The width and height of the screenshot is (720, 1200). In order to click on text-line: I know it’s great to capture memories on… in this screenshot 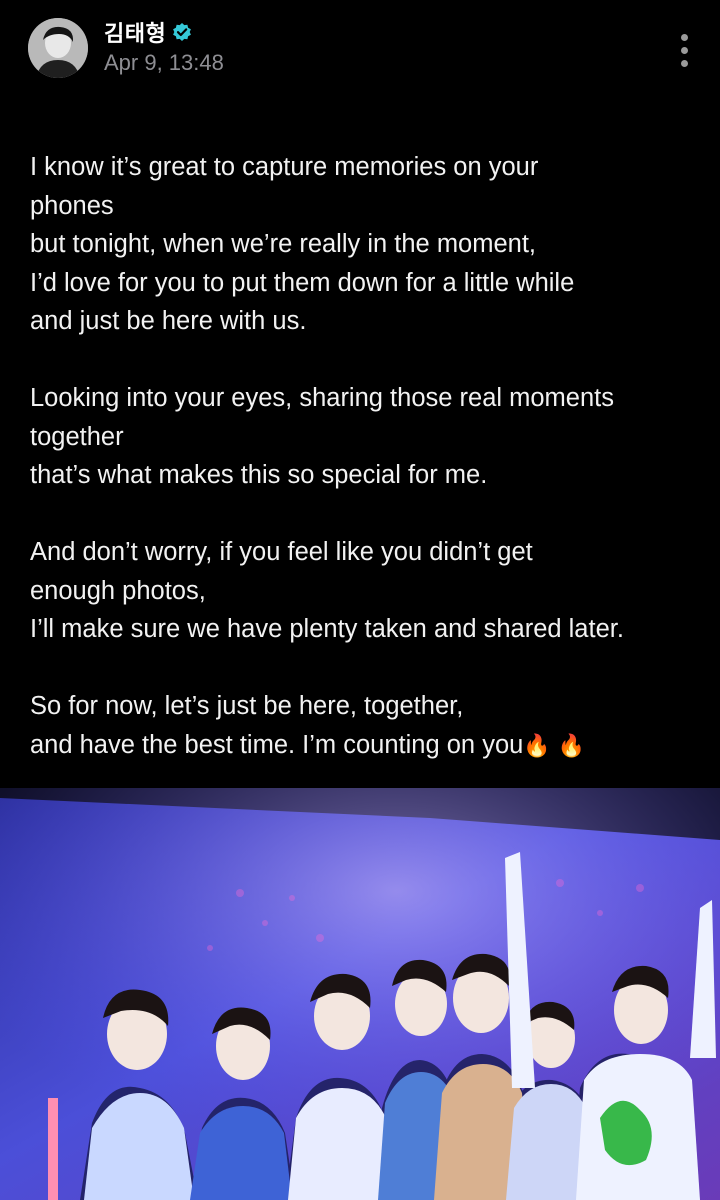, I will do `click(284, 167)`.